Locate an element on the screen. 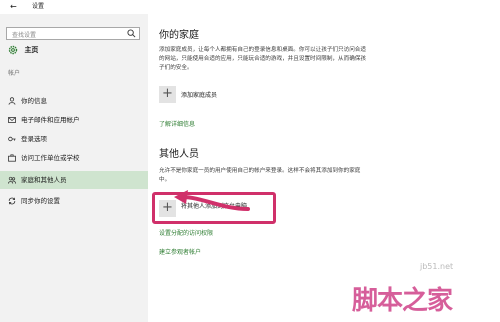 The height and width of the screenshot is (322, 500). sidebar-item-sign-in: 登录选项 is located at coordinates (74, 139).